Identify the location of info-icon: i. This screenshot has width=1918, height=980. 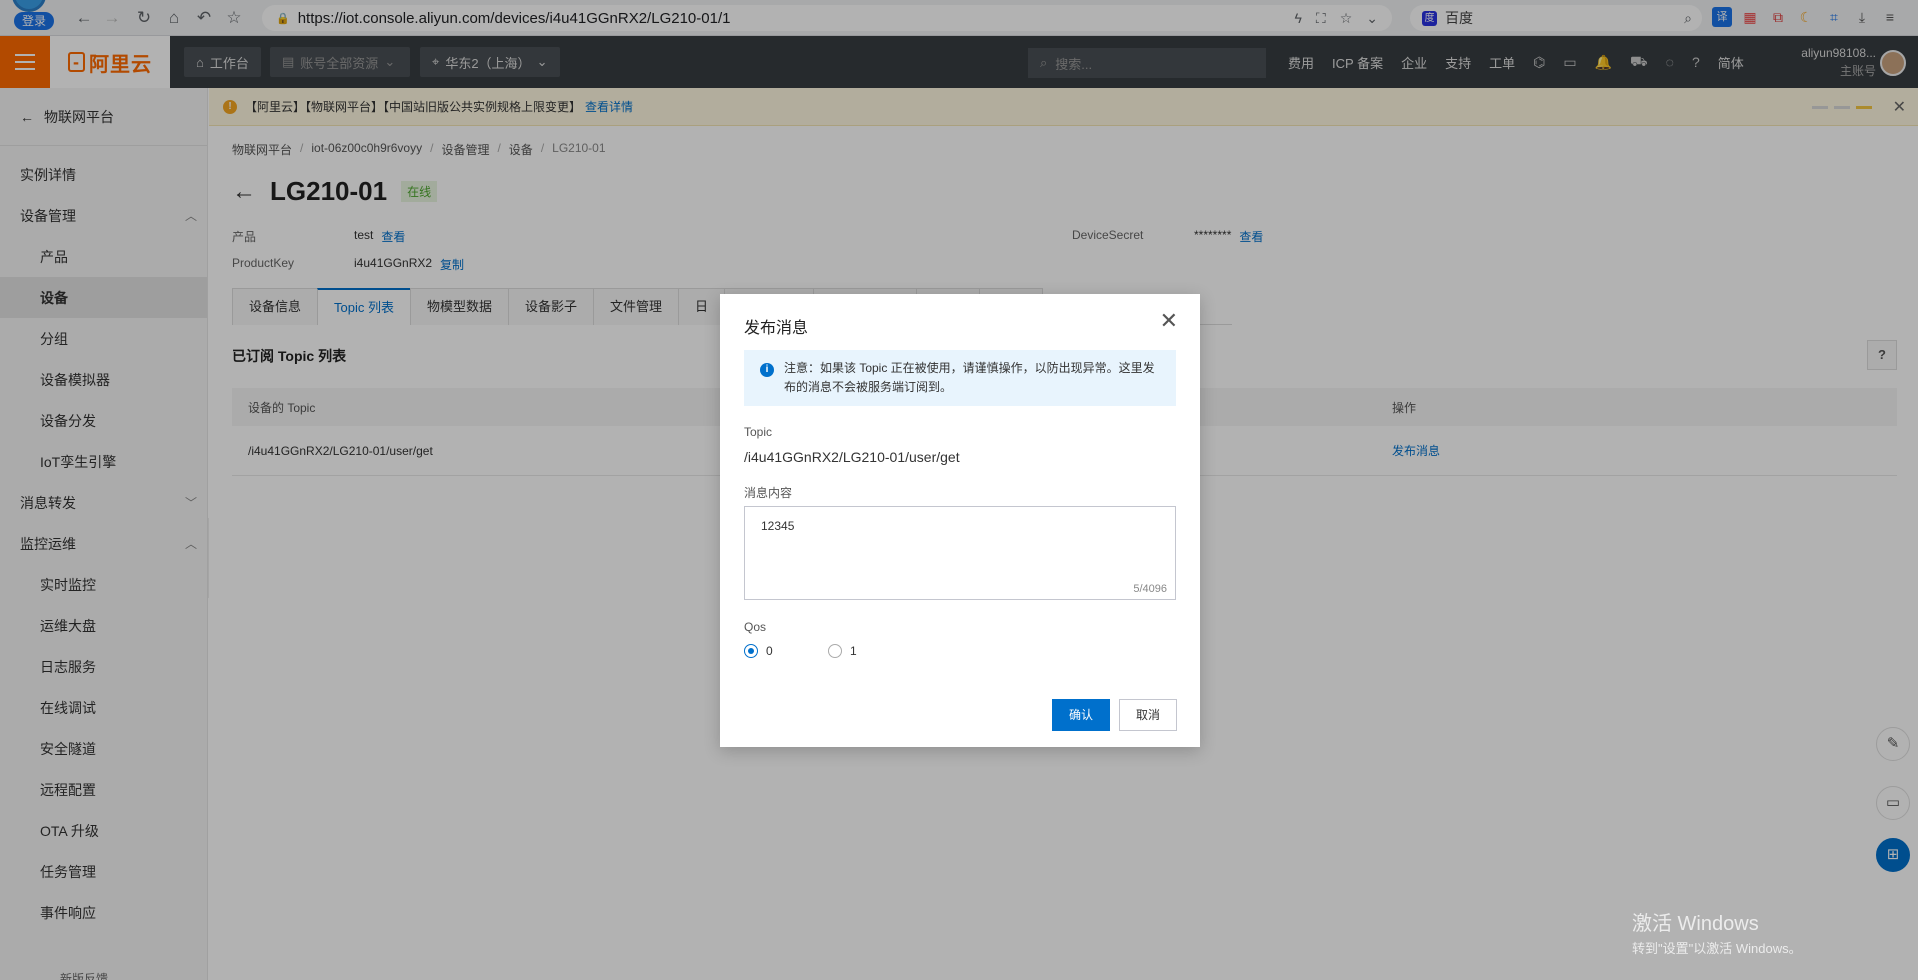
(767, 370).